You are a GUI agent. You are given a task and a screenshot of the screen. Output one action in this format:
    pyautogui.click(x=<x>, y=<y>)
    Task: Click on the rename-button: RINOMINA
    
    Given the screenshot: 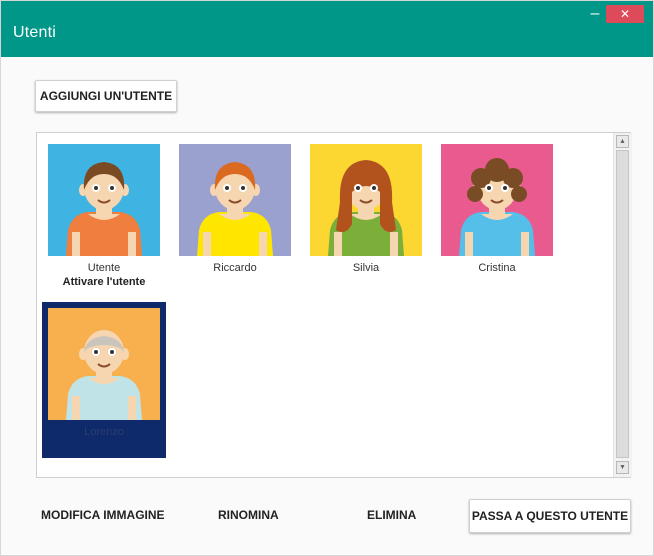 What is the action you would take?
    pyautogui.click(x=248, y=515)
    